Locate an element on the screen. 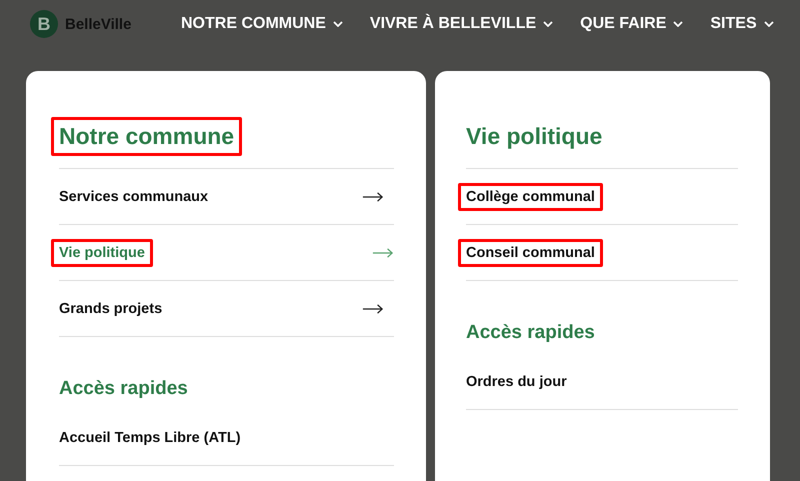 This screenshot has height=481, width=800. nav-link: SITES is located at coordinates (742, 24).